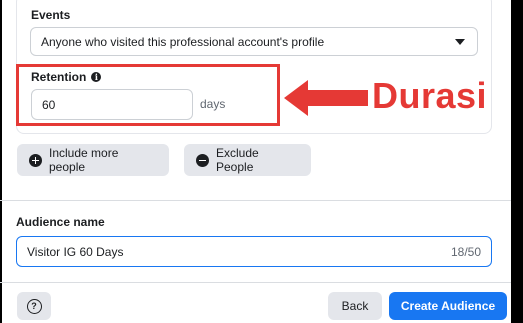 The height and width of the screenshot is (323, 523). Describe the element at coordinates (59, 77) in the screenshot. I see `retention-label: Retention` at that location.